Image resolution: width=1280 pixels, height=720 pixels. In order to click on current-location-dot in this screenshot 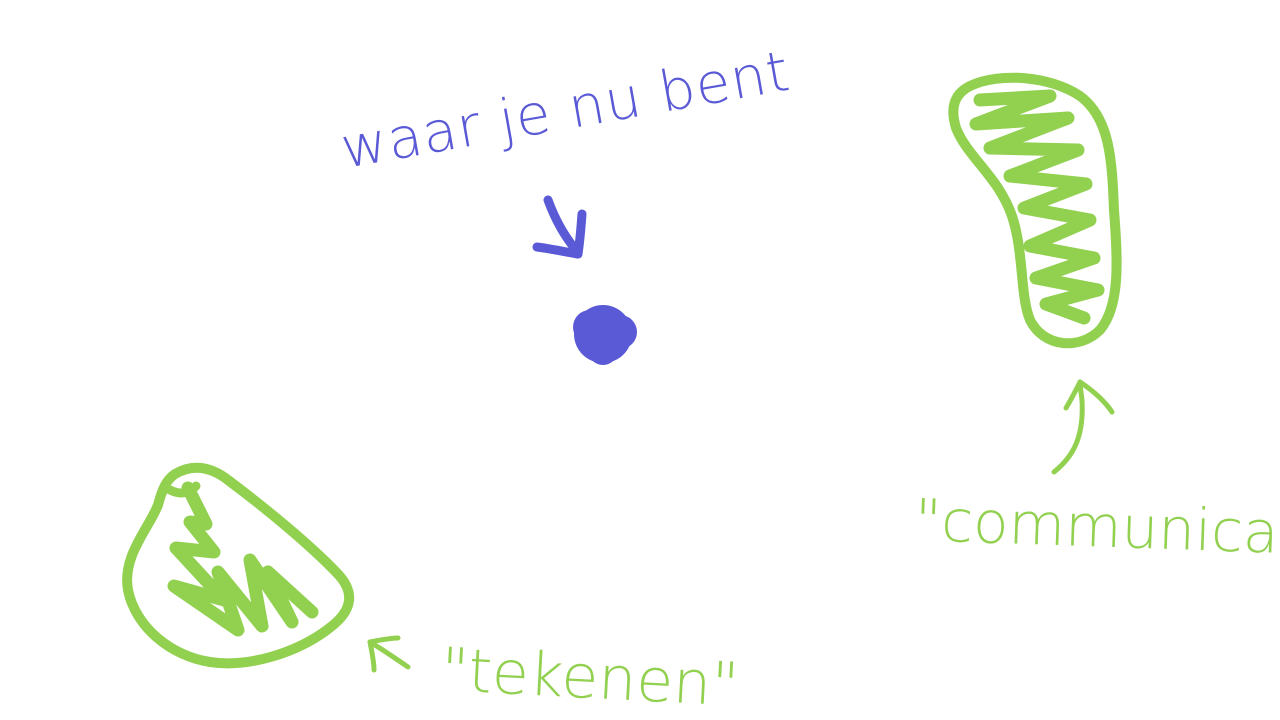, I will do `click(605, 335)`.